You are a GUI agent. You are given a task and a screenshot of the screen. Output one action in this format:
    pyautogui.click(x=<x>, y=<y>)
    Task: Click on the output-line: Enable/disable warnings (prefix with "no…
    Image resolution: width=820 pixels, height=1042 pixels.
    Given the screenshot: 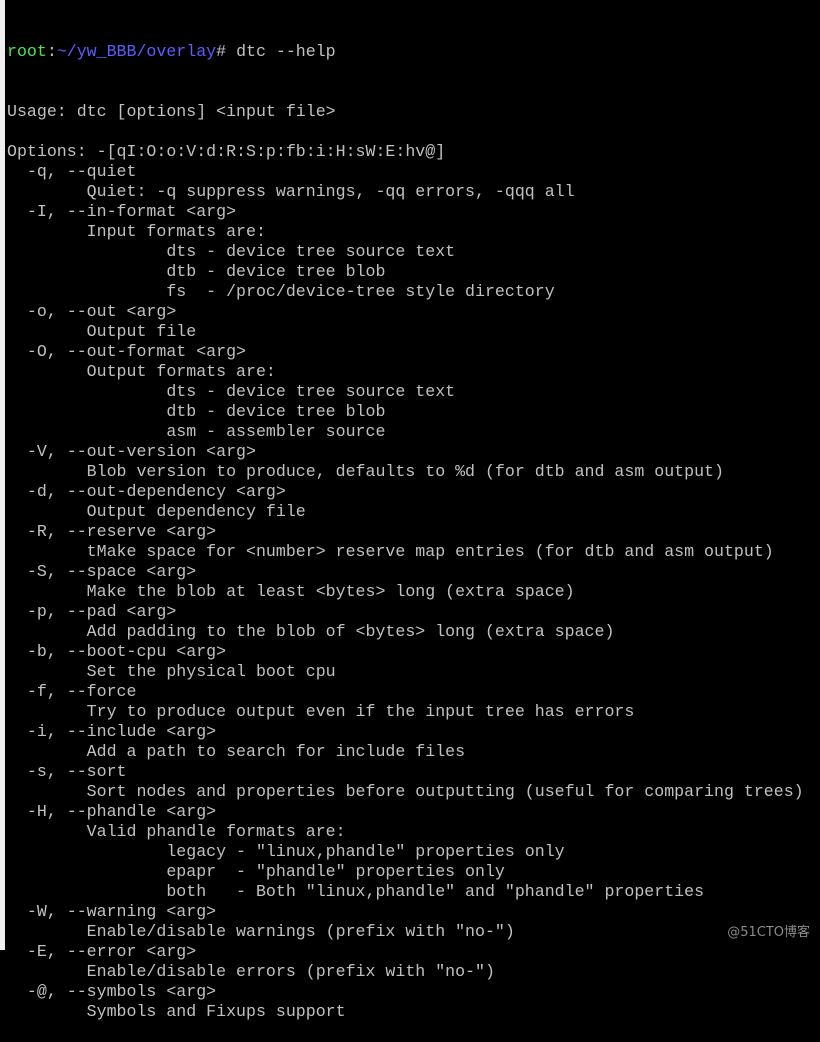 What is the action you would take?
    pyautogui.click(x=261, y=931)
    